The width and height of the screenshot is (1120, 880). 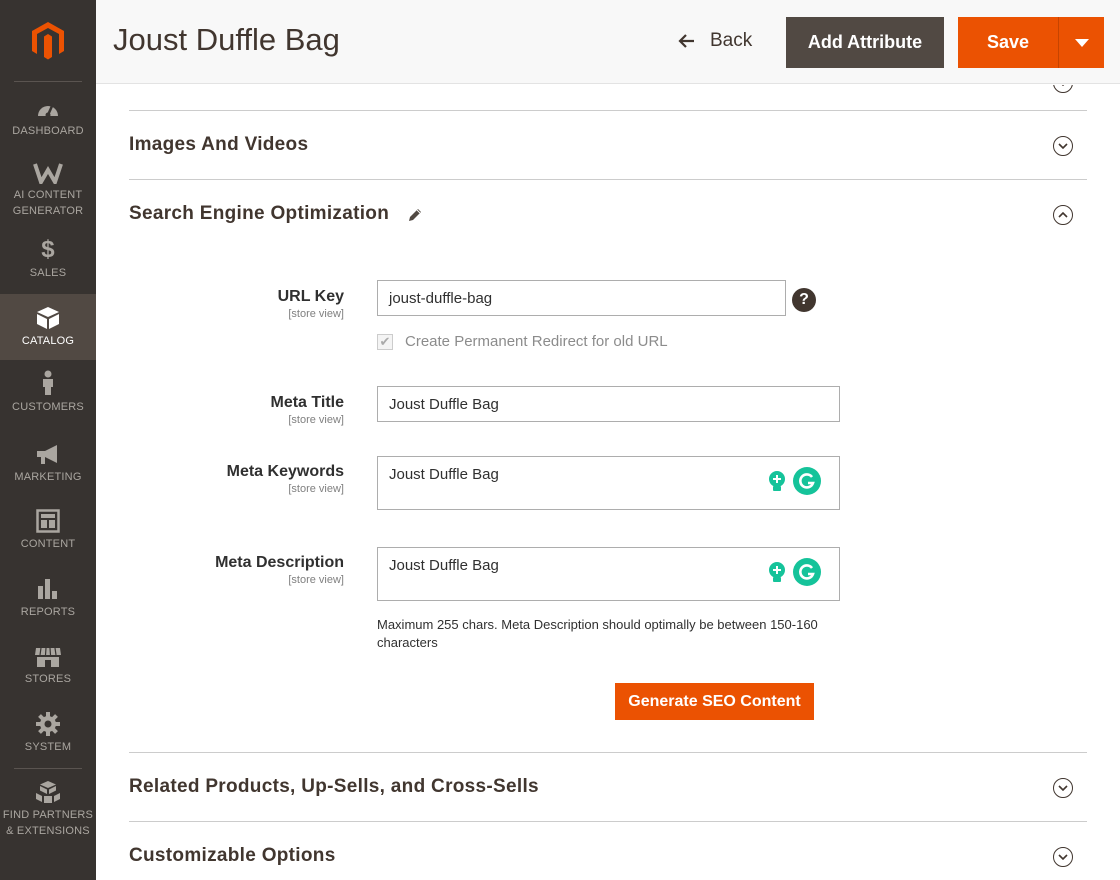 What do you see at coordinates (48, 122) in the screenshot?
I see `sidebar-item-dashboard: DASHBOARD` at bounding box center [48, 122].